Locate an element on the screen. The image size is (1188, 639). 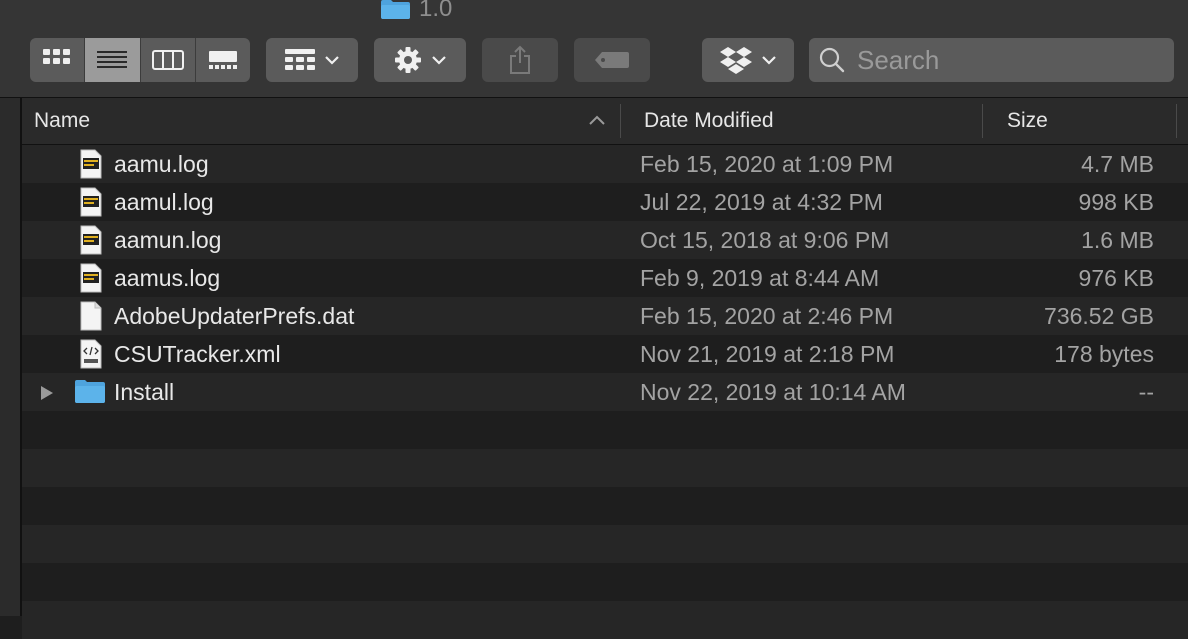
gallery-view-button is located at coordinates (223, 60).